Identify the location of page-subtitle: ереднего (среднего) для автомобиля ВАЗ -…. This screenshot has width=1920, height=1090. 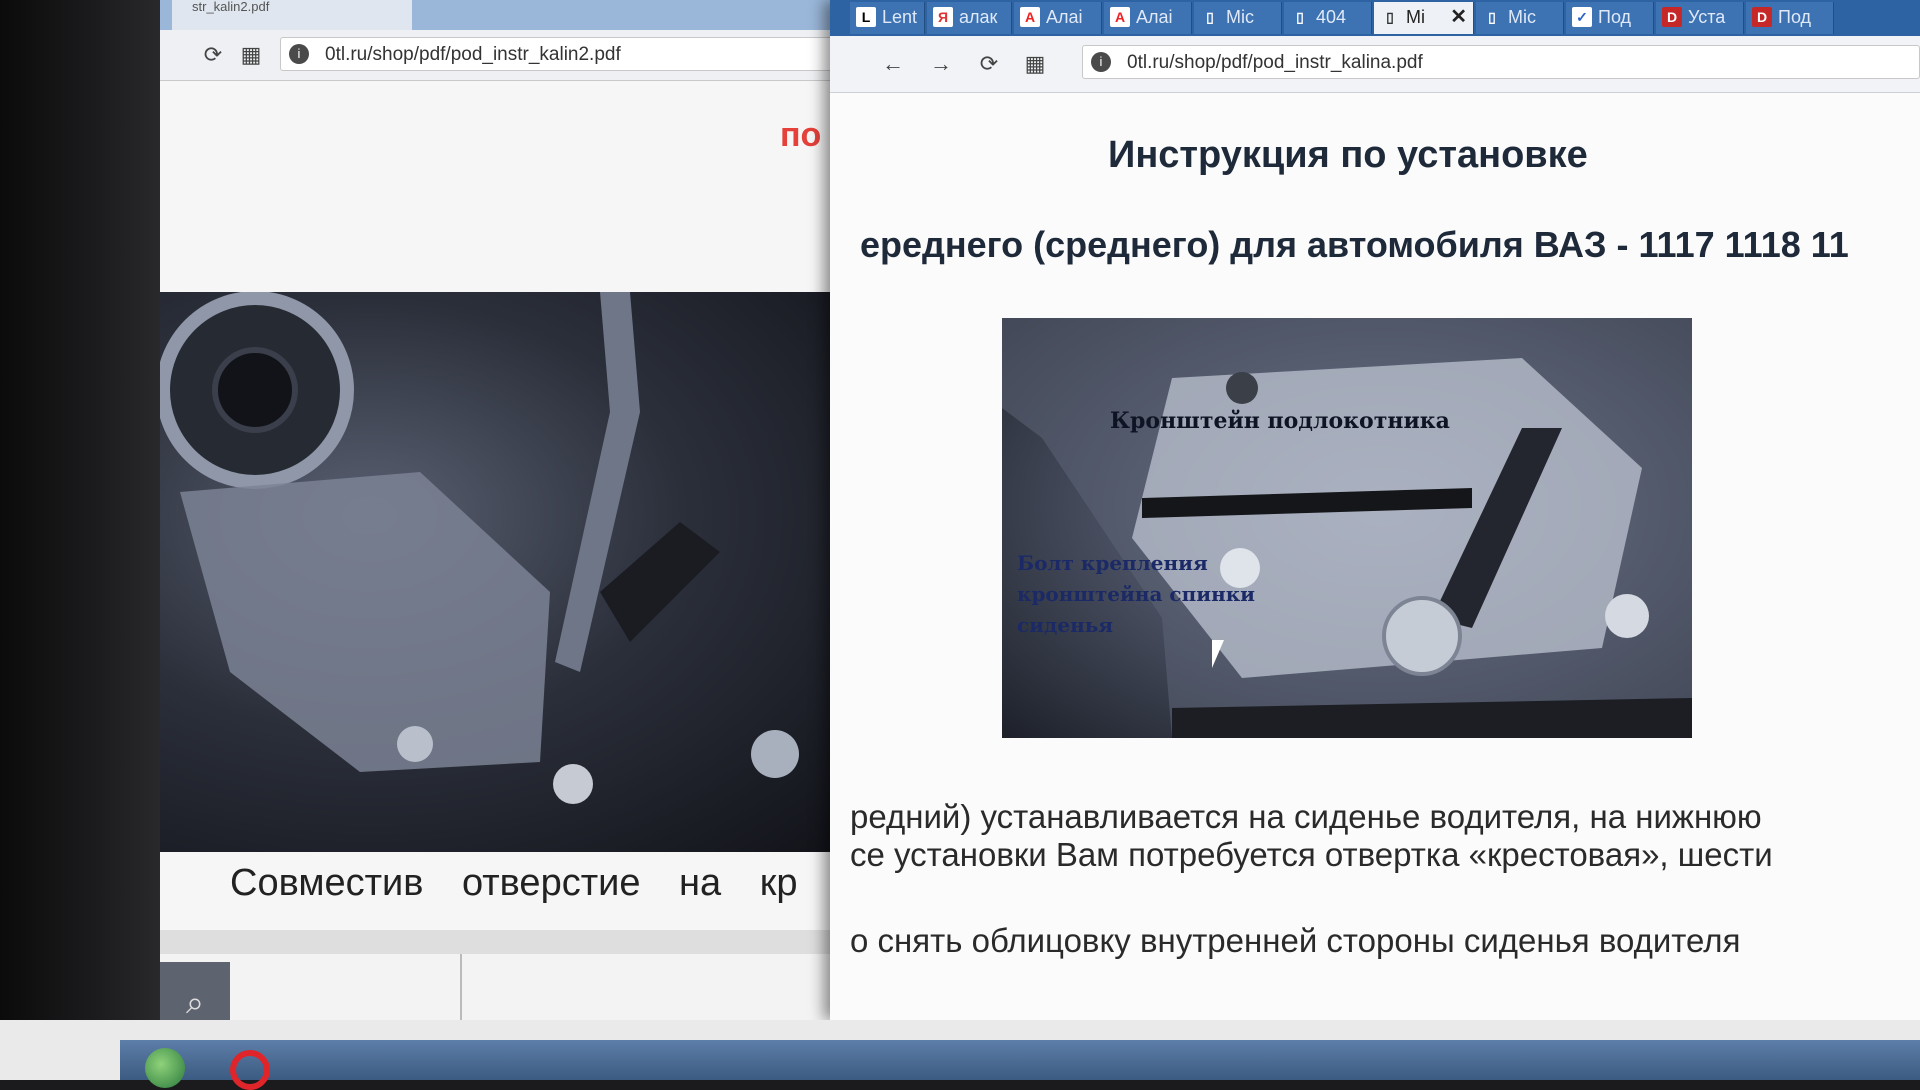
(1354, 244).